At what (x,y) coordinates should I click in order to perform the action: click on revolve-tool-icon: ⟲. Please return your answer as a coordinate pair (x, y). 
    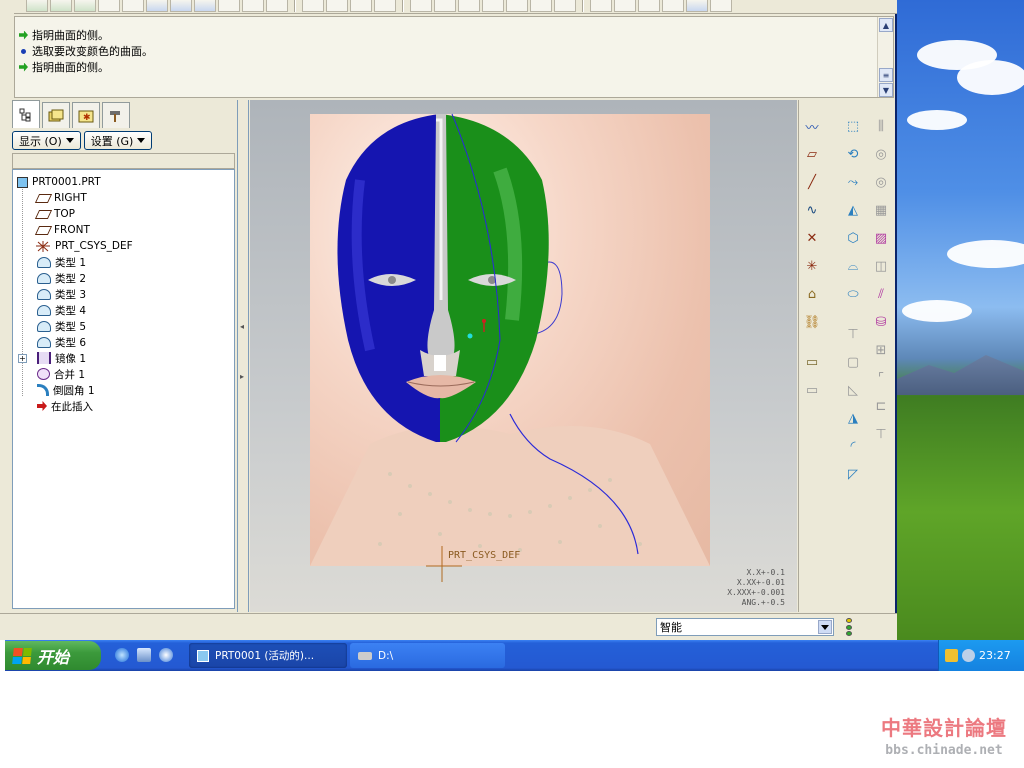
    Looking at the image, I should click on (853, 154).